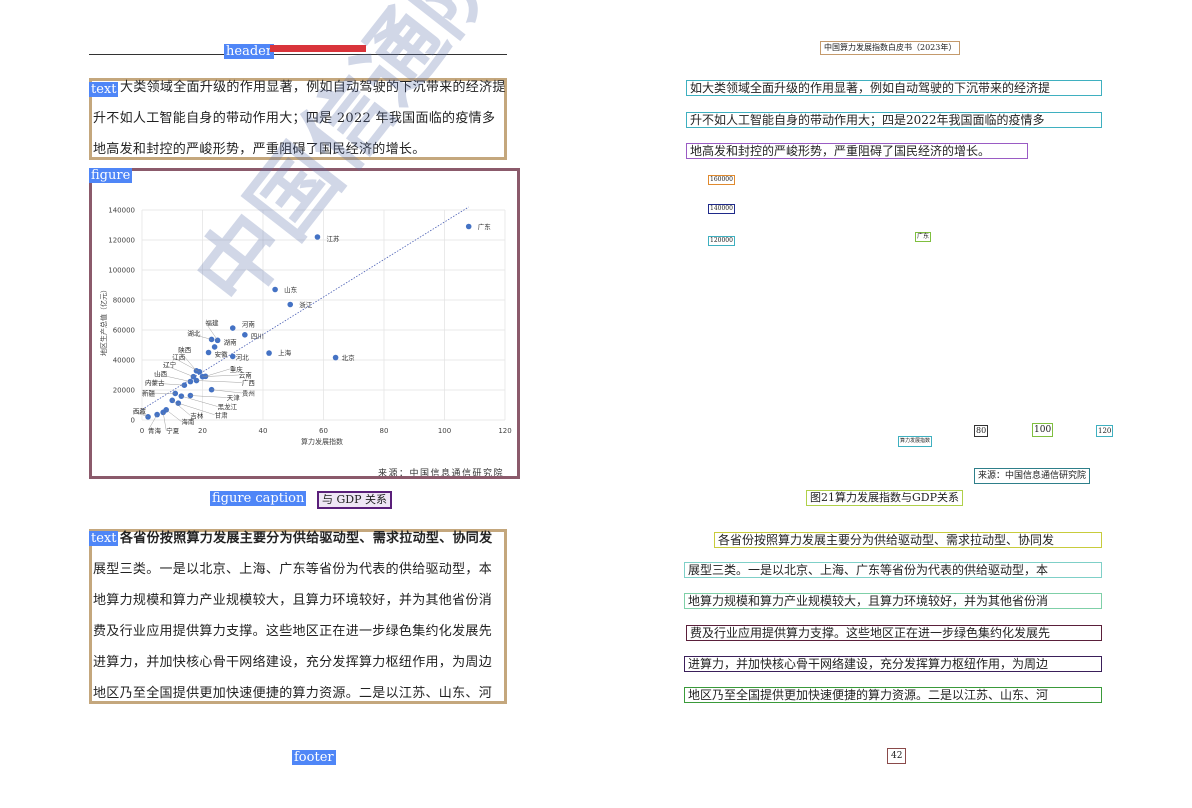 This screenshot has height=808, width=1192. Describe the element at coordinates (149, 393) in the screenshot. I see `point-label: 新疆` at that location.